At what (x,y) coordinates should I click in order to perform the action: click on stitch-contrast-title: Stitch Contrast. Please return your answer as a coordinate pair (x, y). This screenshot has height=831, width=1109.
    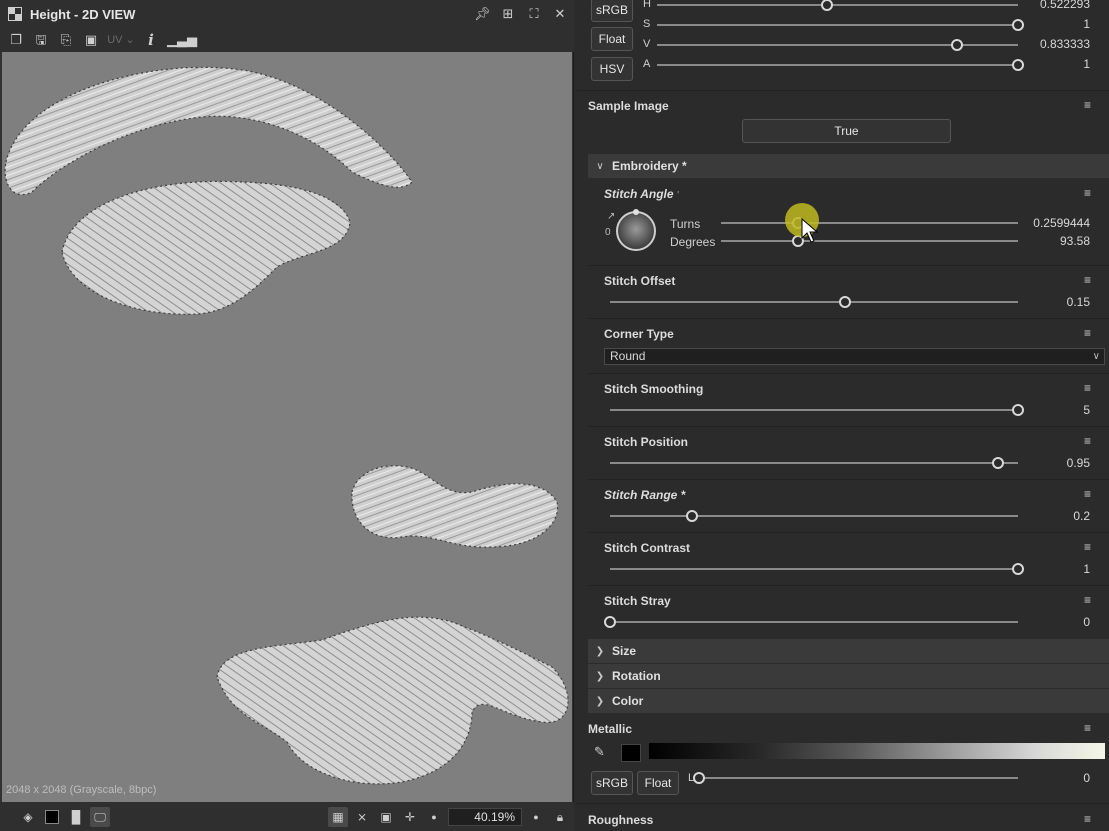
    Looking at the image, I should click on (647, 548).